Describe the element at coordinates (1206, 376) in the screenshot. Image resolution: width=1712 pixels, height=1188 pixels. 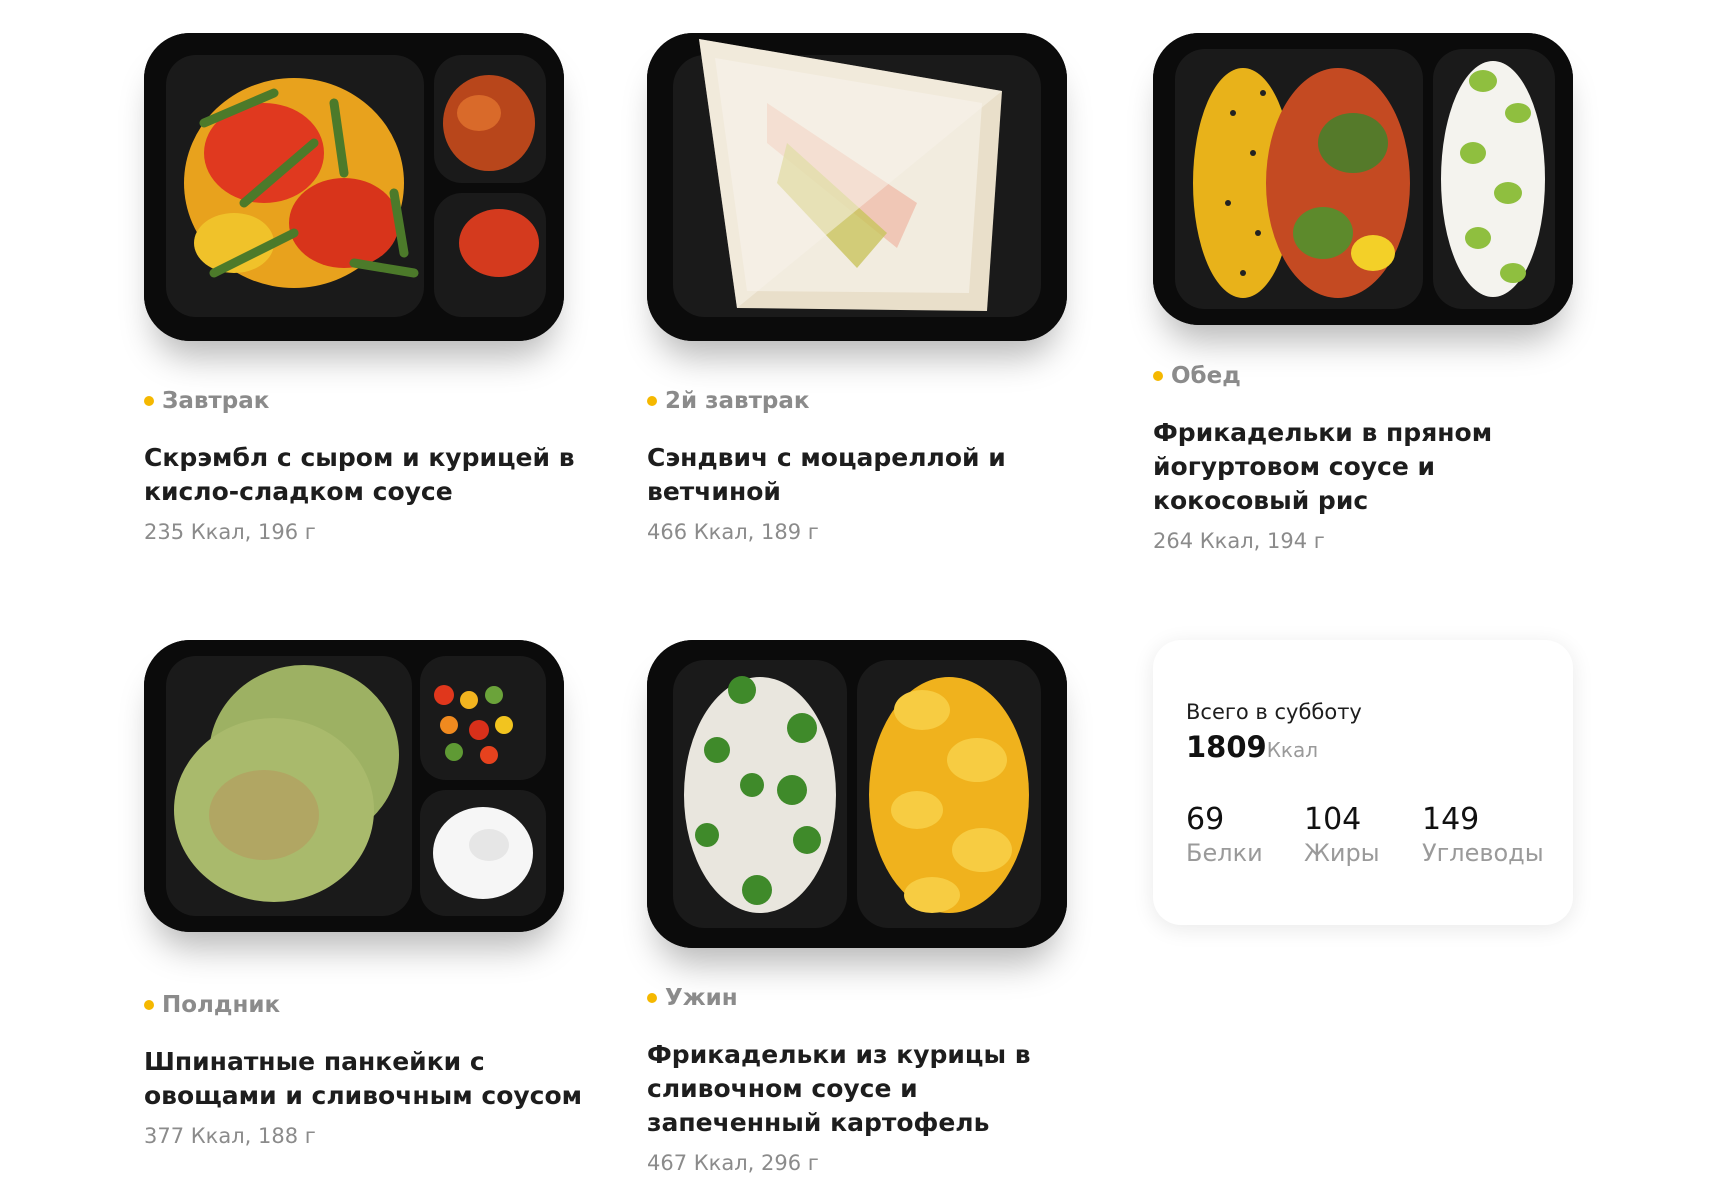
I see `meal-type-text: Обед` at that location.